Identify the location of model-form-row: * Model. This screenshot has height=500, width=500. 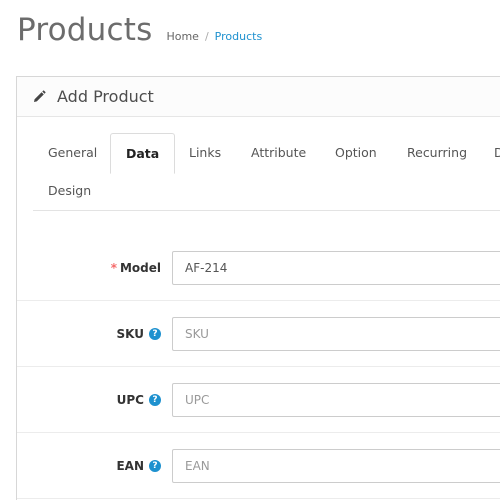
(258, 268).